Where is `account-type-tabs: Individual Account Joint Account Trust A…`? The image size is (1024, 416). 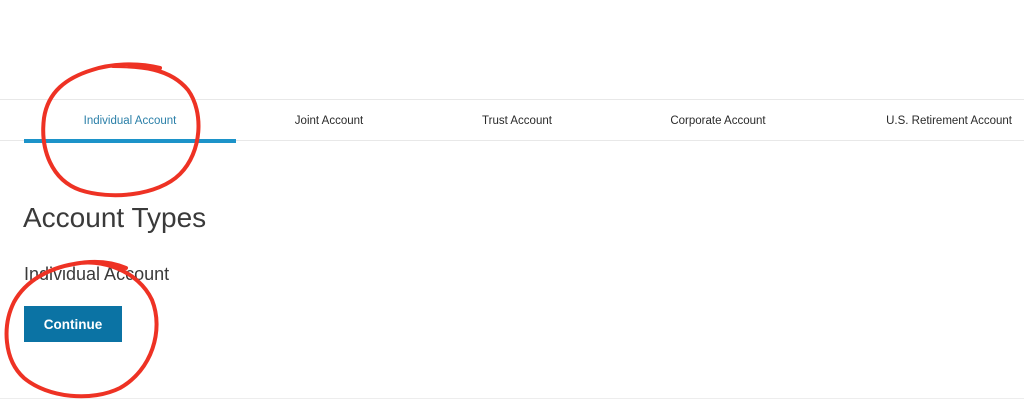
account-type-tabs: Individual Account Joint Account Trust A… is located at coordinates (512, 121).